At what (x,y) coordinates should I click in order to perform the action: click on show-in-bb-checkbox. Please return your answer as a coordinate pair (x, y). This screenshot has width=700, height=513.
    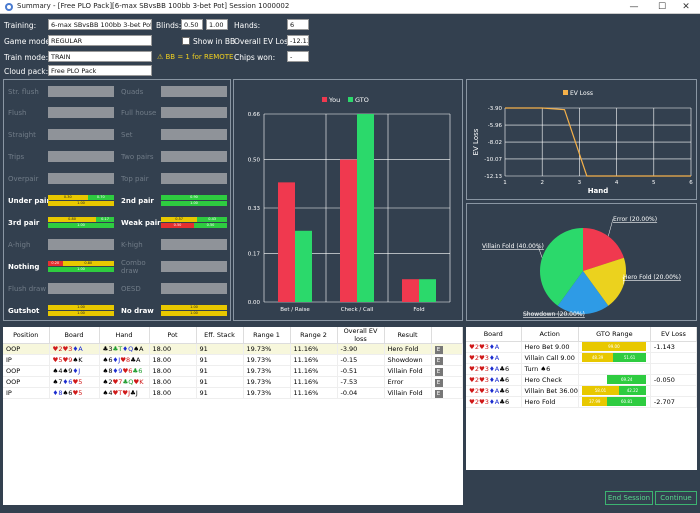
    Looking at the image, I should click on (186, 41).